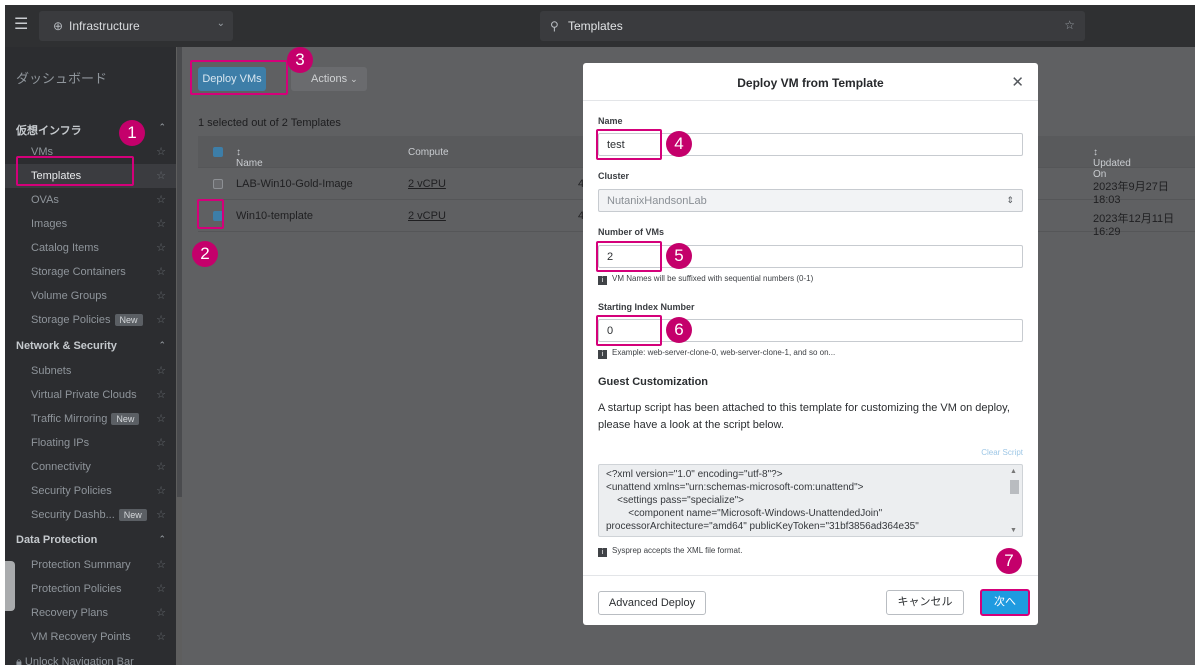 The height and width of the screenshot is (669, 1200). Describe the element at coordinates (132, 133) in the screenshot. I see `step-badge-1: 1` at that location.